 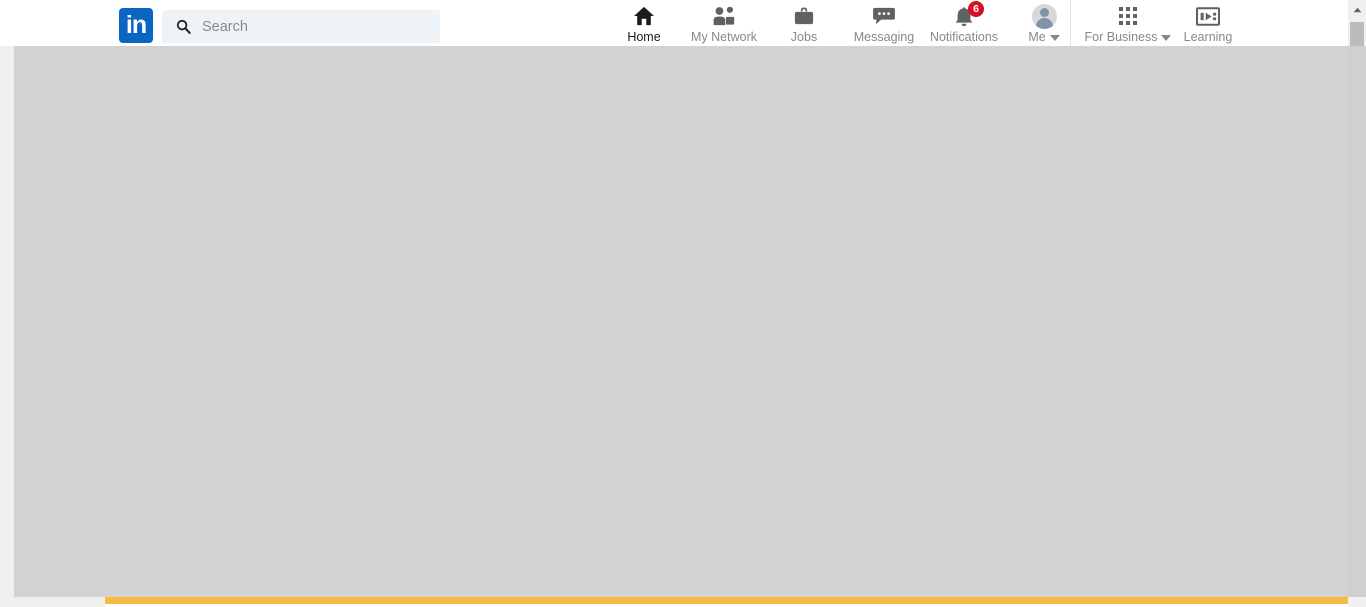 I want to click on nav-divider, so click(x=1070, y=23).